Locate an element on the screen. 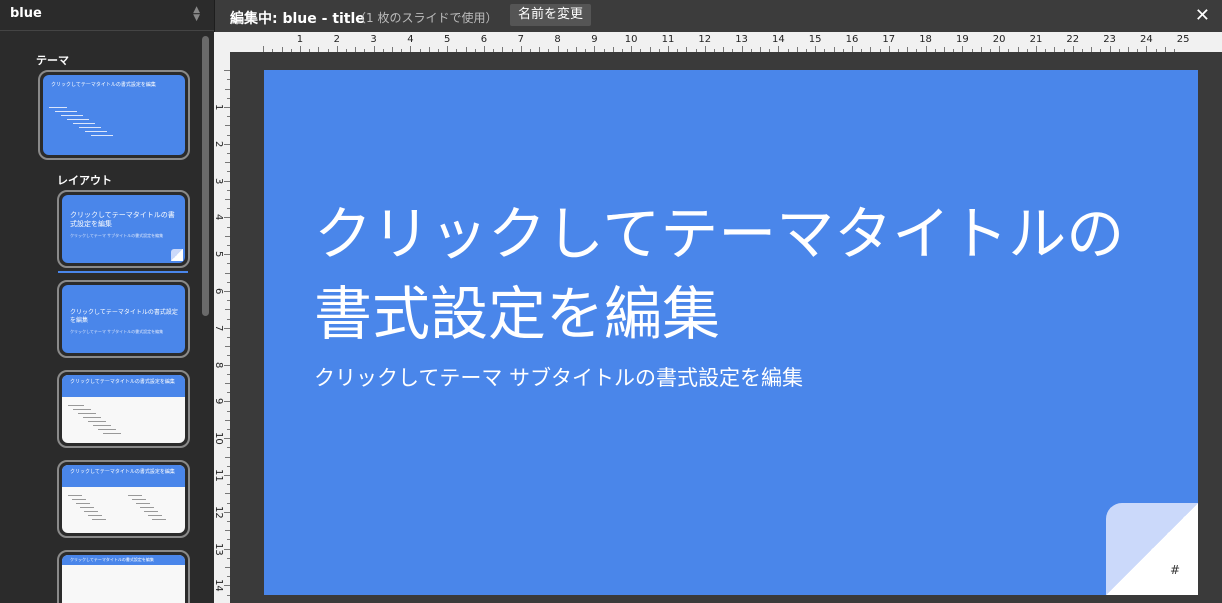  slide-number-placeholder: # is located at coordinates (1175, 570).